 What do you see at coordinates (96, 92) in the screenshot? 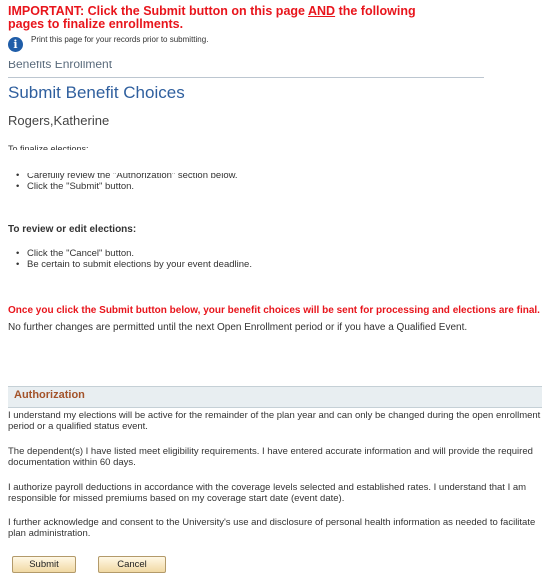
I see `page-title: Submit Benefit Choices` at bounding box center [96, 92].